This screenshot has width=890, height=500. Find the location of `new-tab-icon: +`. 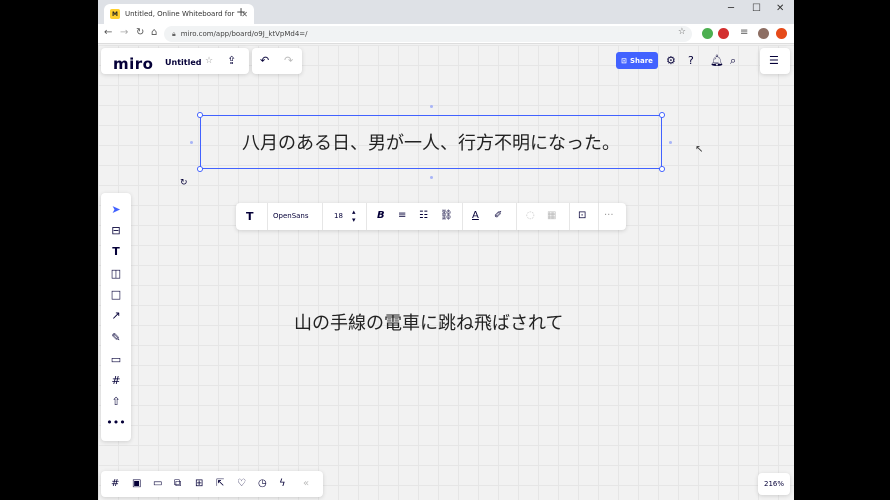

new-tab-icon: + is located at coordinates (241, 12).